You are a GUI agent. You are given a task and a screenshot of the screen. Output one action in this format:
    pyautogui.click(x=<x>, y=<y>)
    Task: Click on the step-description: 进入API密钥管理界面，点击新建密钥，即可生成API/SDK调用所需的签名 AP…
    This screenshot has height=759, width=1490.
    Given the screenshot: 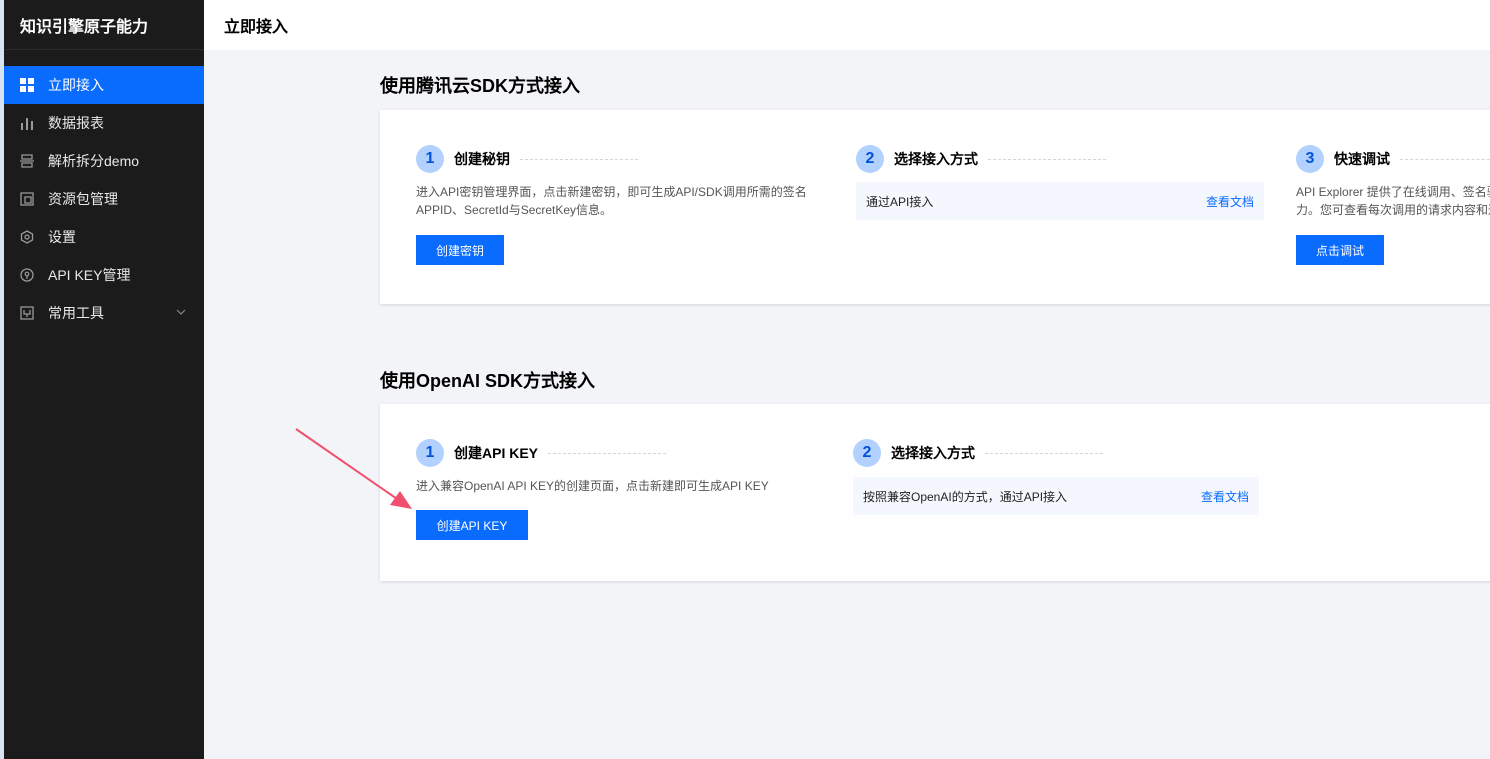 What is the action you would take?
    pyautogui.click(x=621, y=201)
    